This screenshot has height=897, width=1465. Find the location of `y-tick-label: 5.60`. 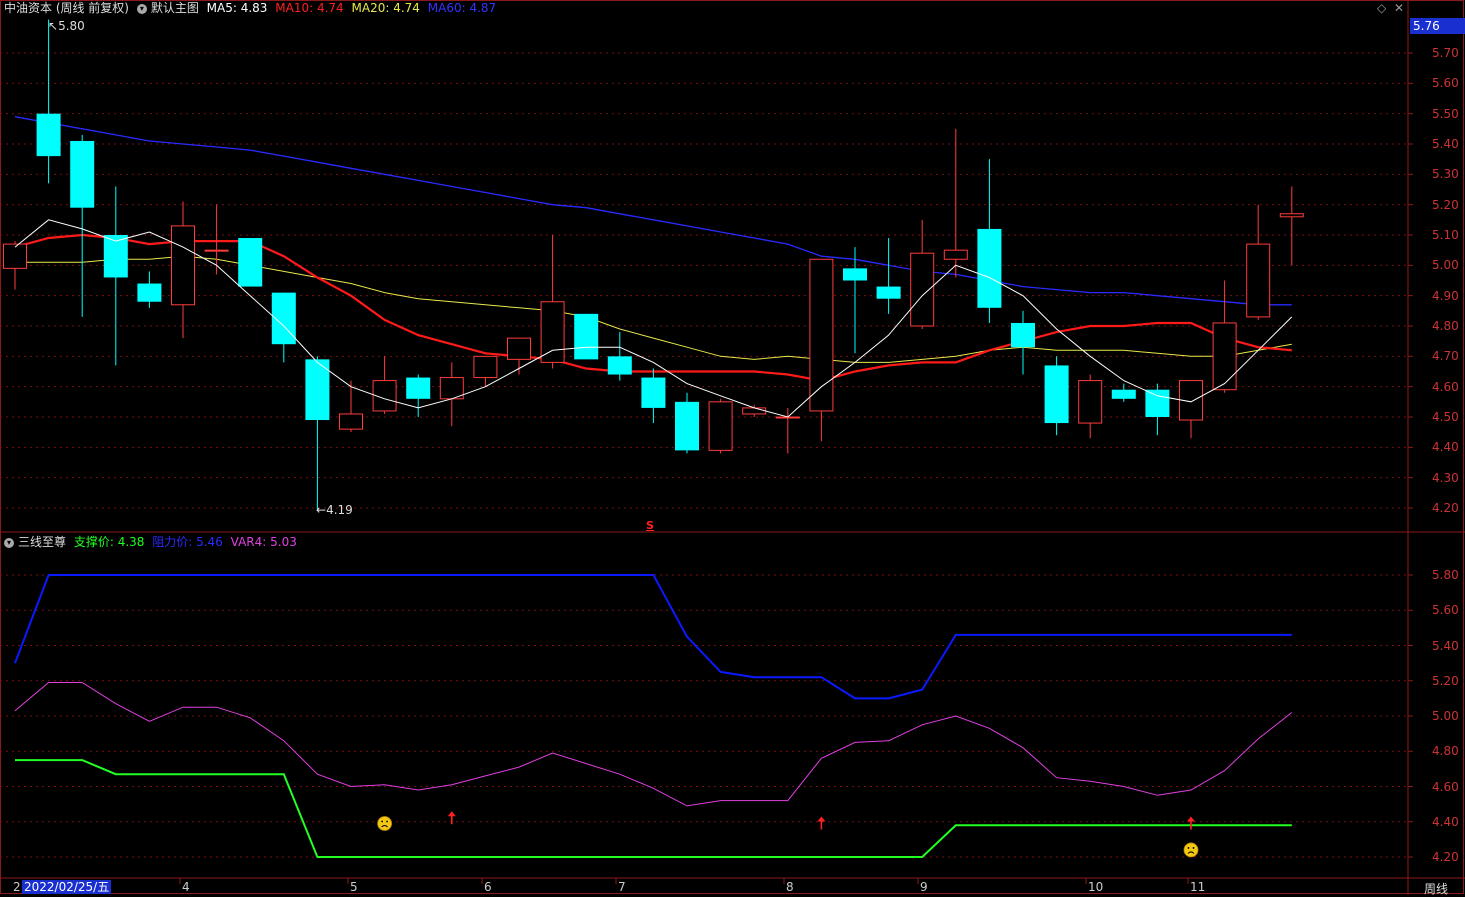

y-tick-label: 5.60 is located at coordinates (1445, 83).